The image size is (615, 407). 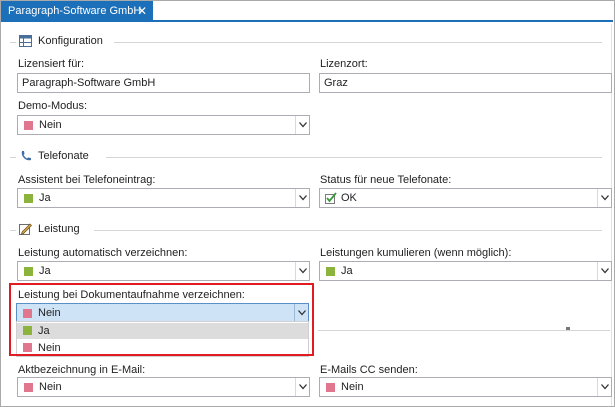 I want to click on status-label: Status für neue Telefonate:, so click(x=386, y=180).